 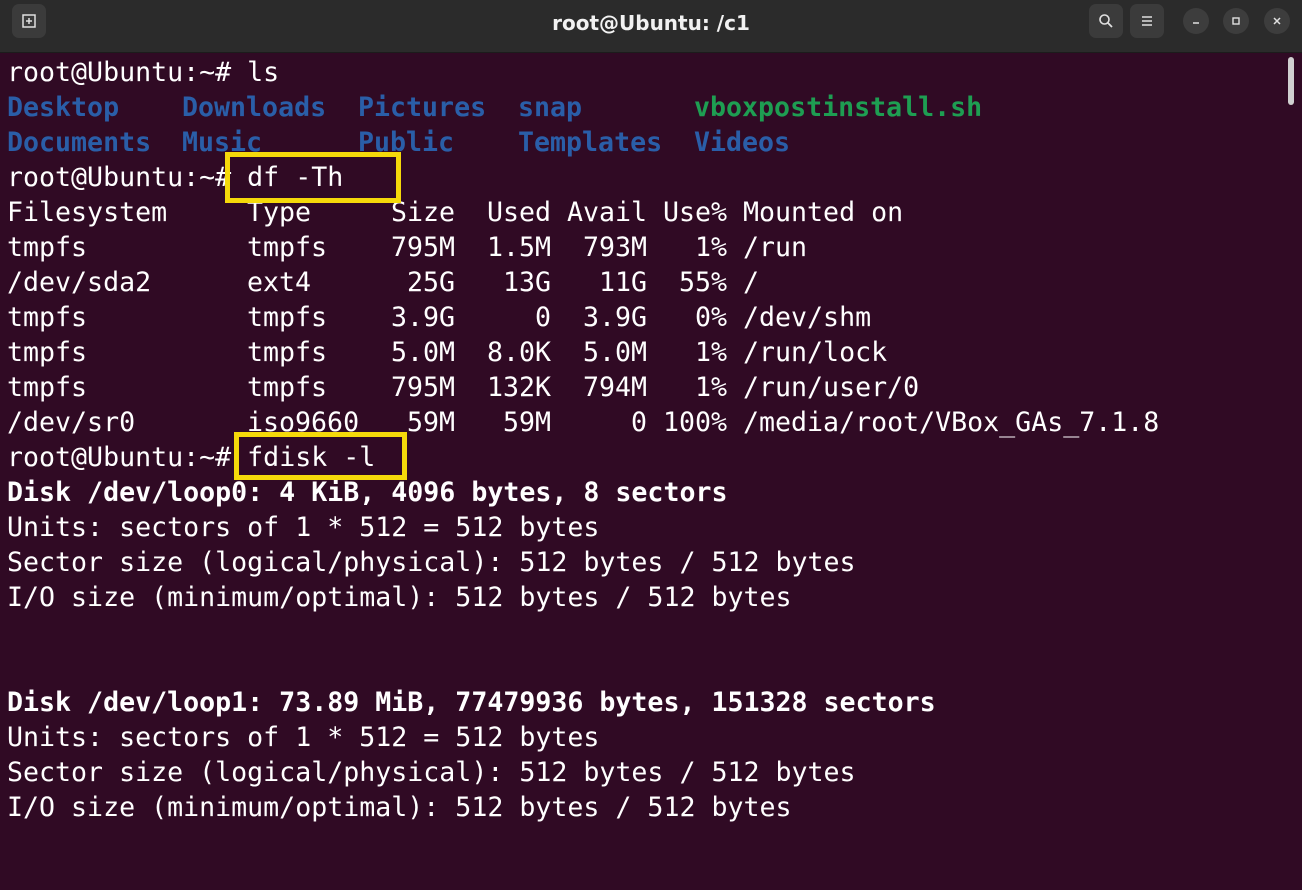 What do you see at coordinates (279, 282) in the screenshot?
I see `df-cell-type: ext4` at bounding box center [279, 282].